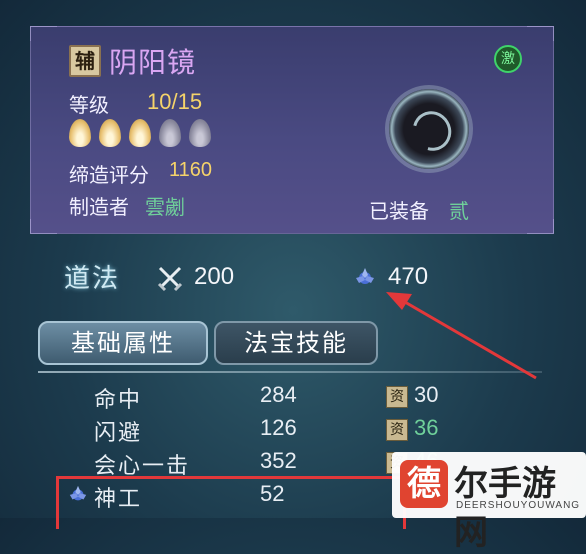 Image resolution: width=586 pixels, height=554 pixels. Describe the element at coordinates (123, 343) in the screenshot. I see `tab-basic-attributes: 基础属性` at that location.